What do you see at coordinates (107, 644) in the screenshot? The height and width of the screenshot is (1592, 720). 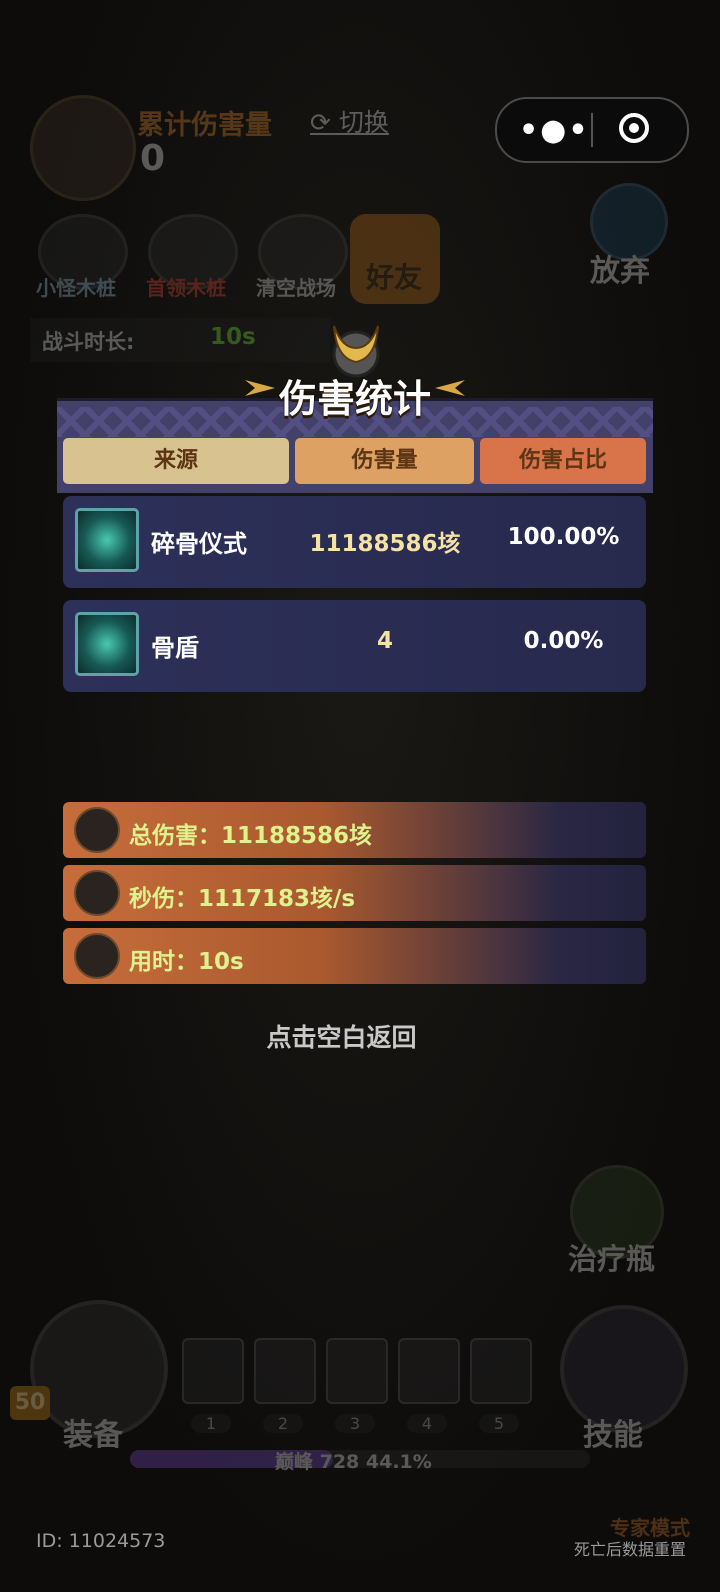 I see `bone-shield-icon` at bounding box center [107, 644].